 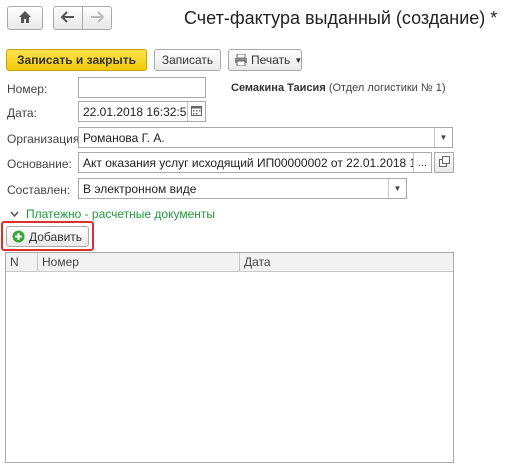 What do you see at coordinates (56, 236) in the screenshot?
I see `add-label: Добавить` at bounding box center [56, 236].